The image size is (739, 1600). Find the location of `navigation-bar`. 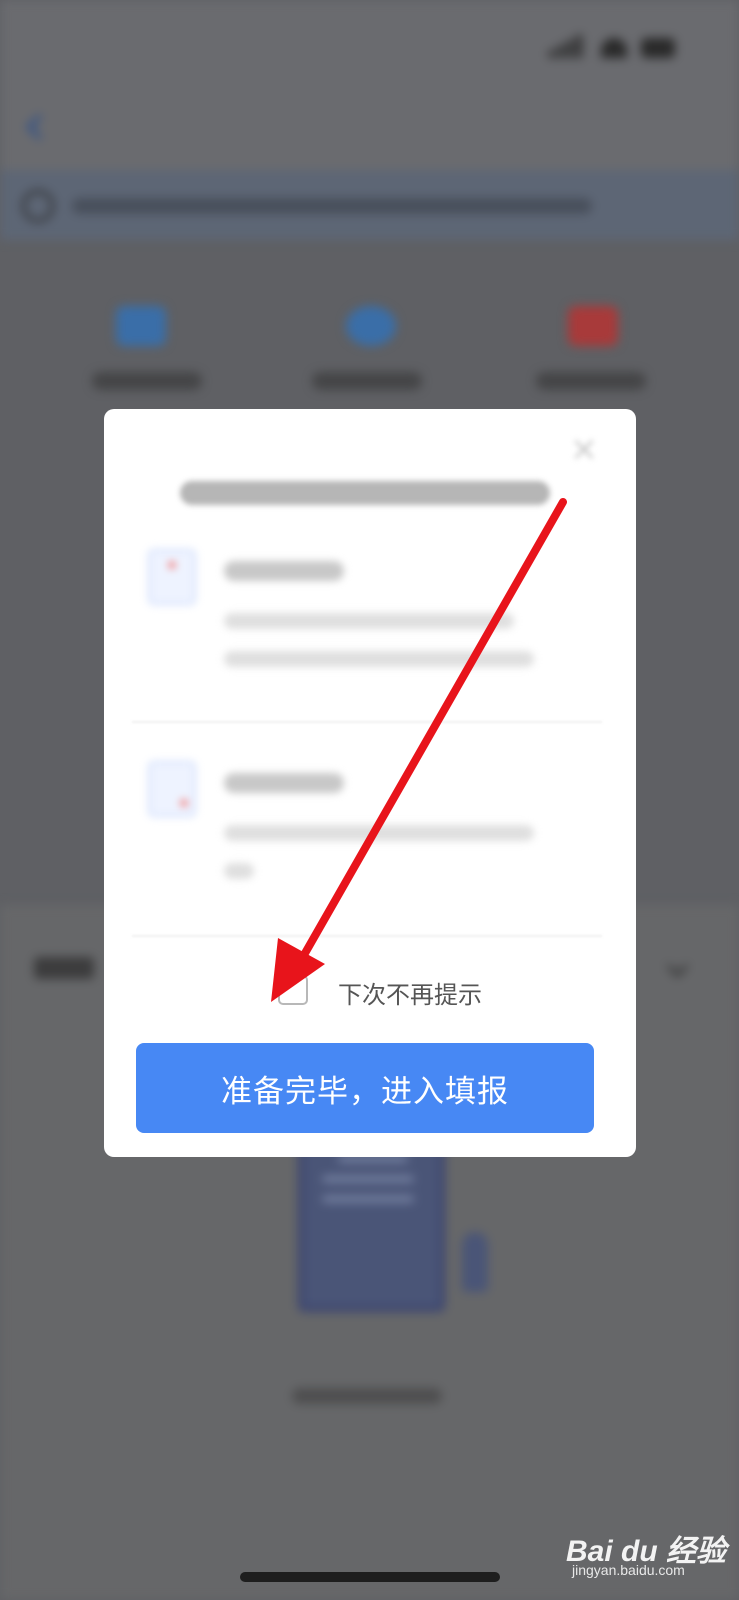

navigation-bar is located at coordinates (369, 135).